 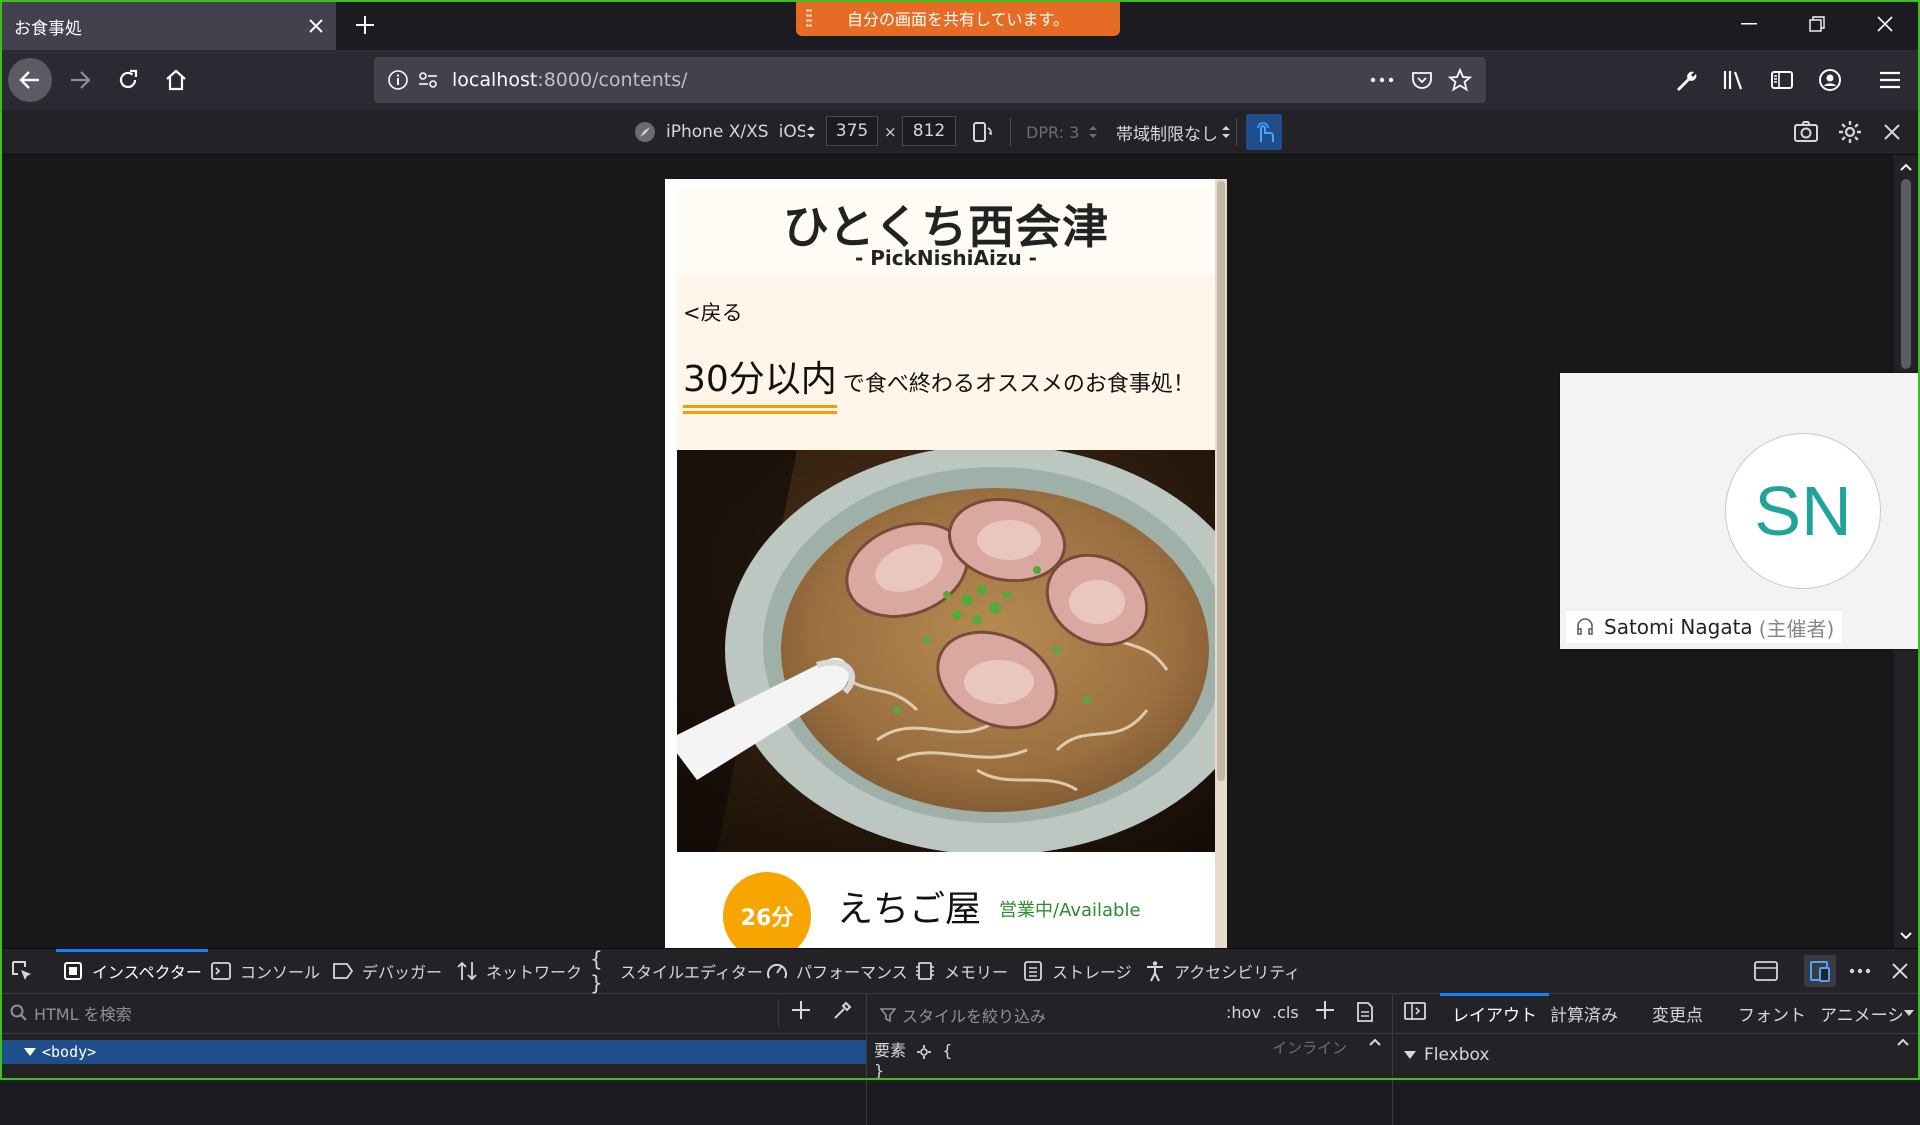 What do you see at coordinates (1053, 132) in the screenshot?
I see `dpr-value: DPR: 3` at bounding box center [1053, 132].